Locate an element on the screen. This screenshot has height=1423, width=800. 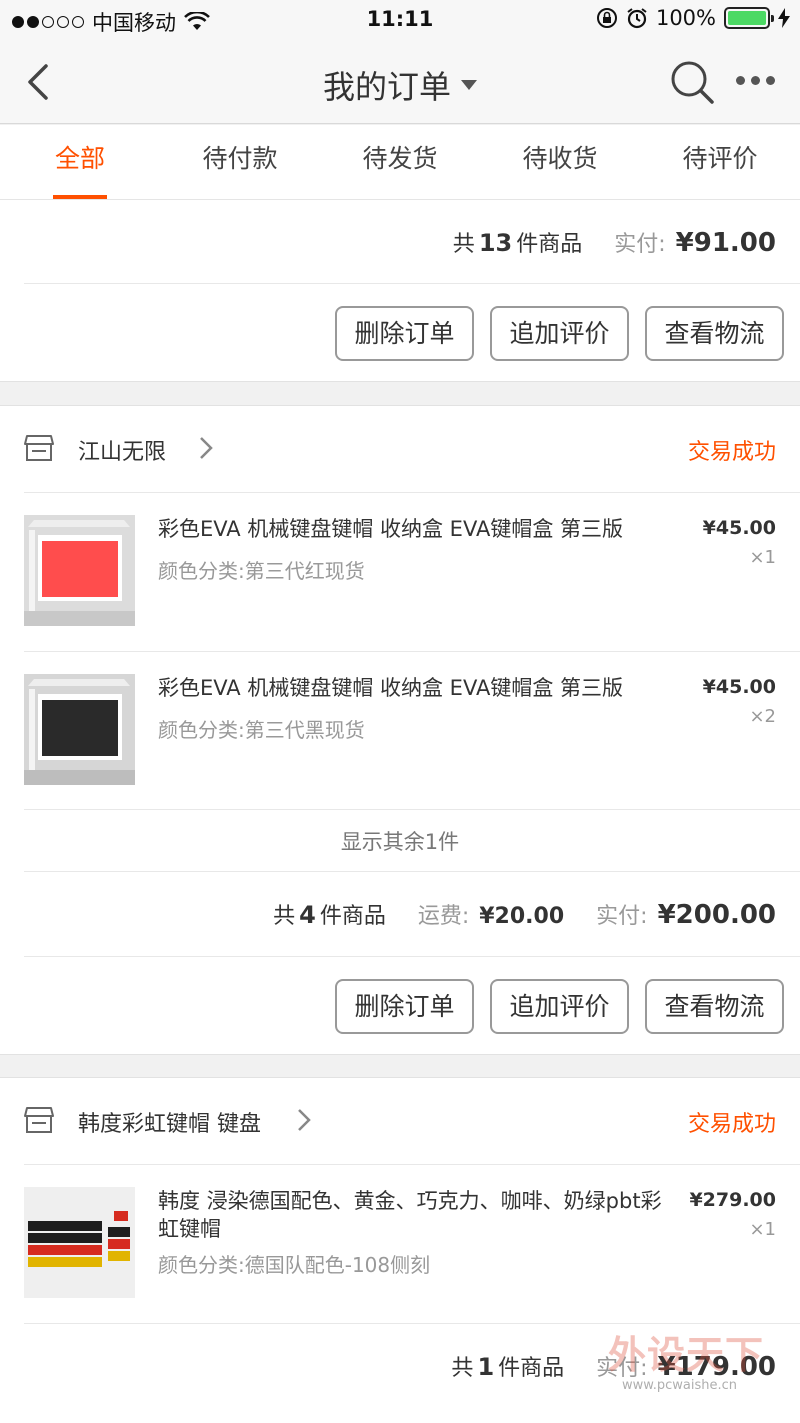
product-quantity: ×2 is located at coordinates (762, 716).